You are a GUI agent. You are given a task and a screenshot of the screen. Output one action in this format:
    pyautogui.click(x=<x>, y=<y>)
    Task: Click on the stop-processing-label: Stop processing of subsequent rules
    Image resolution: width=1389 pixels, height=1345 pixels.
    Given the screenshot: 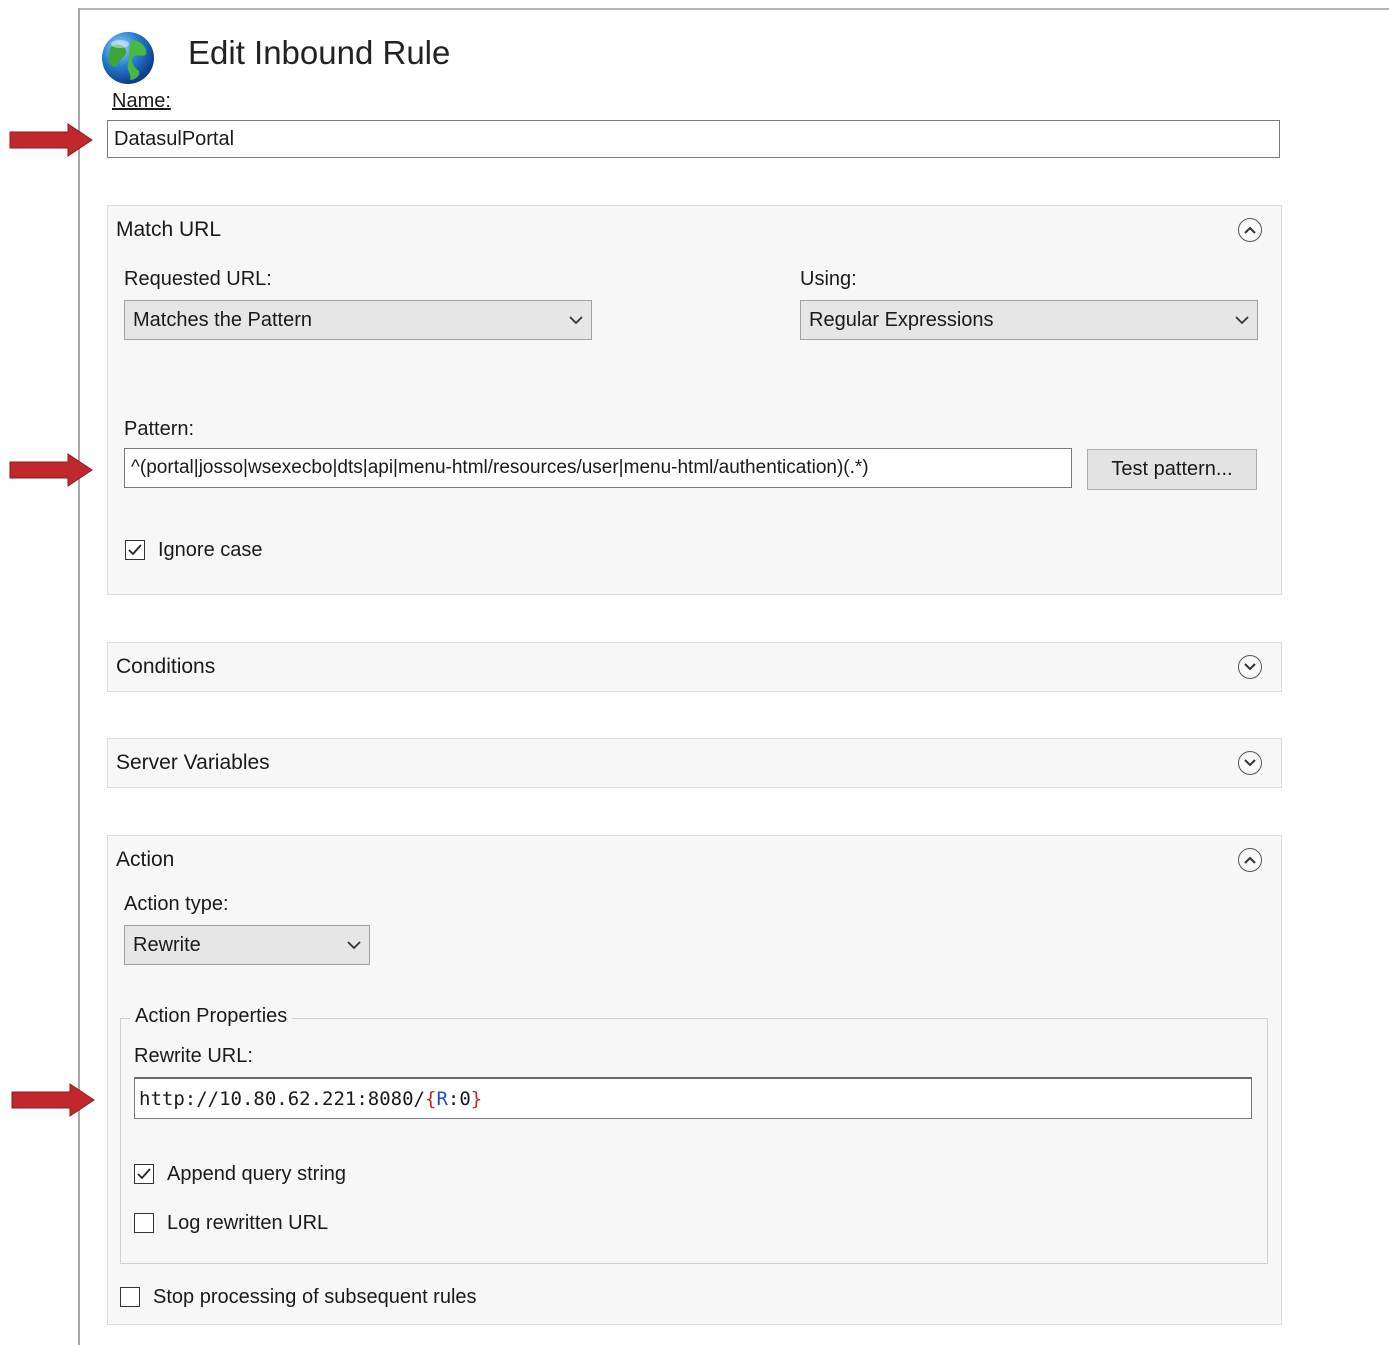 What is the action you would take?
    pyautogui.click(x=315, y=1297)
    